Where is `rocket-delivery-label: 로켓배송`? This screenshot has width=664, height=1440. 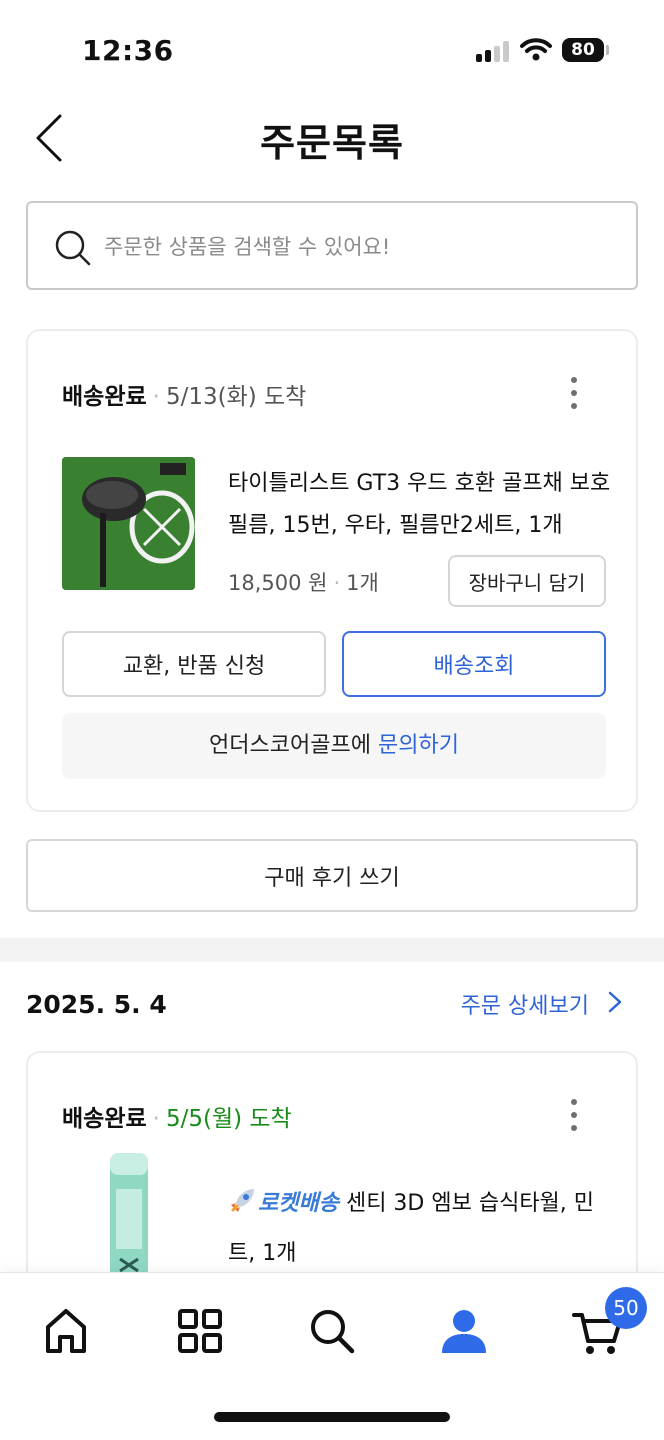 rocket-delivery-label: 로켓배송 is located at coordinates (298, 1203).